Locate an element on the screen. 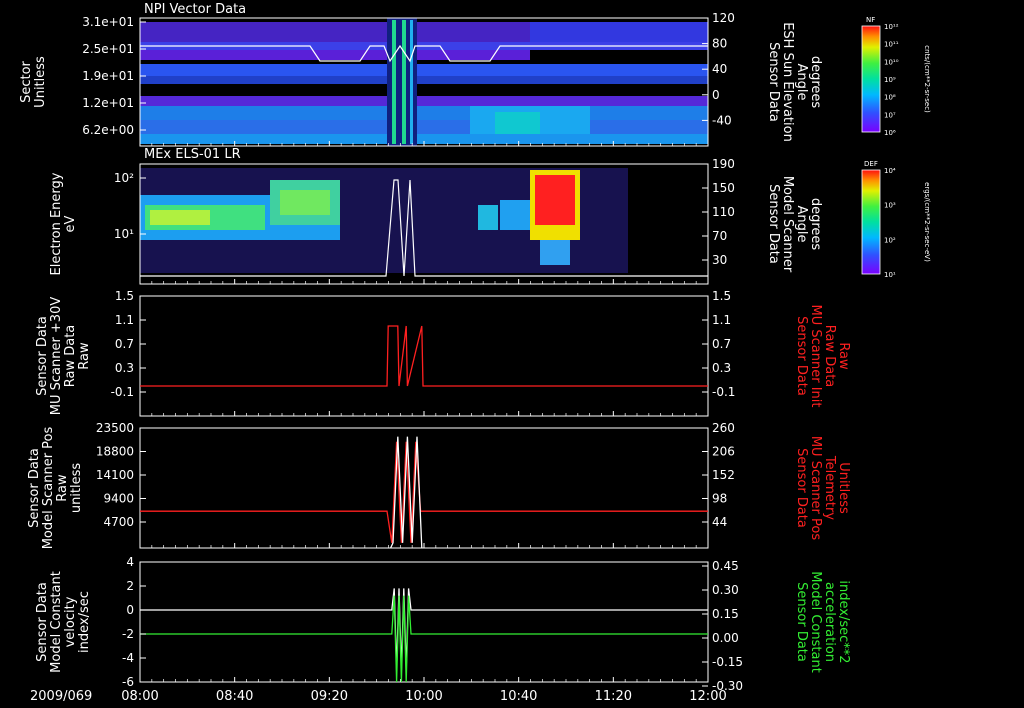  y-tick-label: 6.2e+00 is located at coordinates (108, 130).